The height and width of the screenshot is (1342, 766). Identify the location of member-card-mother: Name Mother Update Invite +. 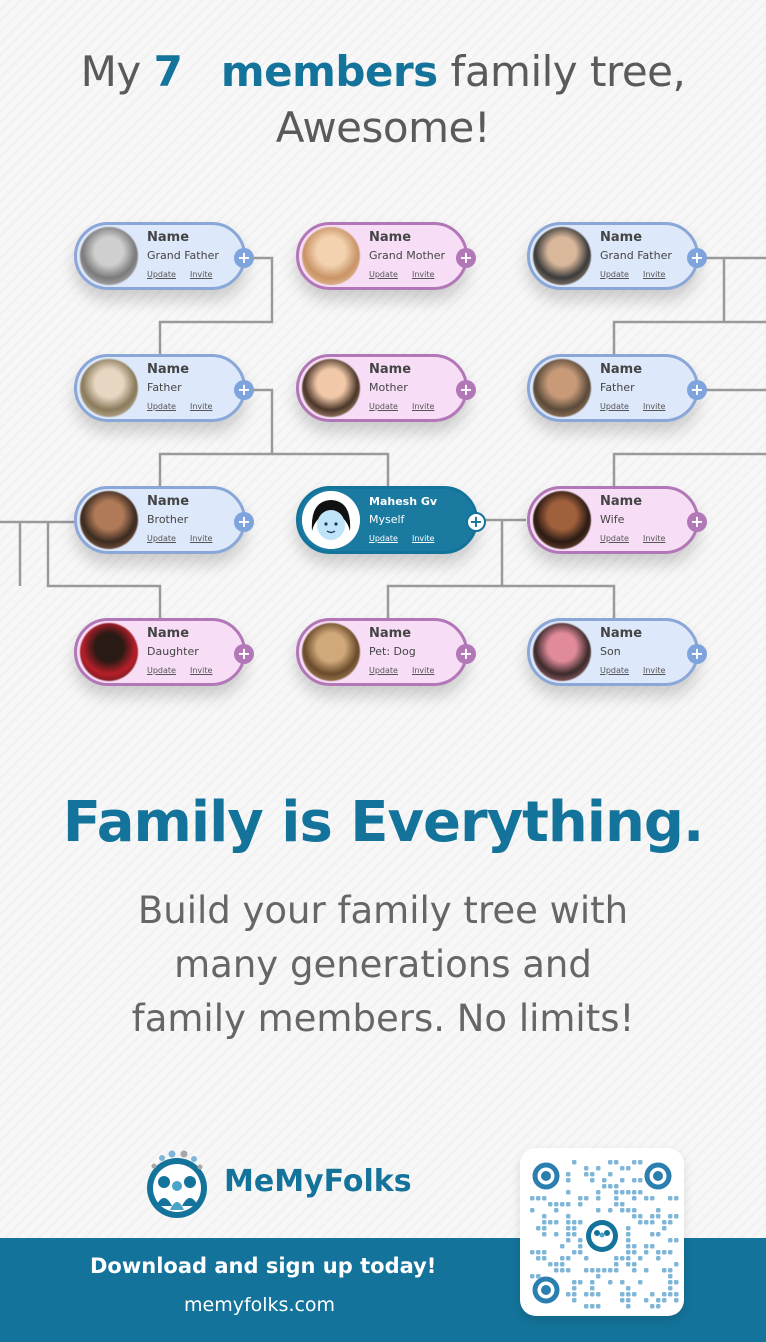
(386, 388).